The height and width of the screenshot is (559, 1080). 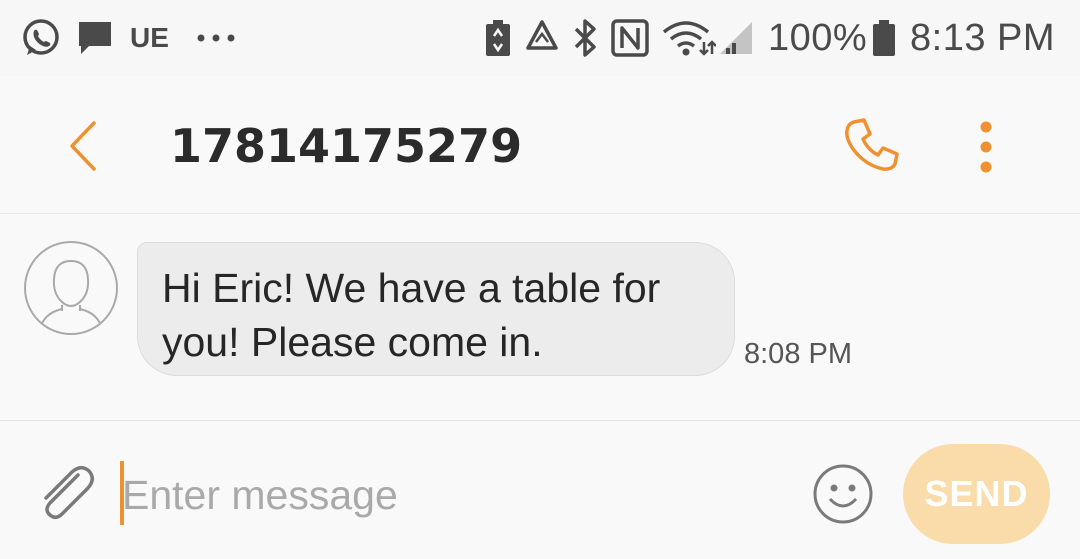 What do you see at coordinates (872, 144) in the screenshot?
I see `phone-icon` at bounding box center [872, 144].